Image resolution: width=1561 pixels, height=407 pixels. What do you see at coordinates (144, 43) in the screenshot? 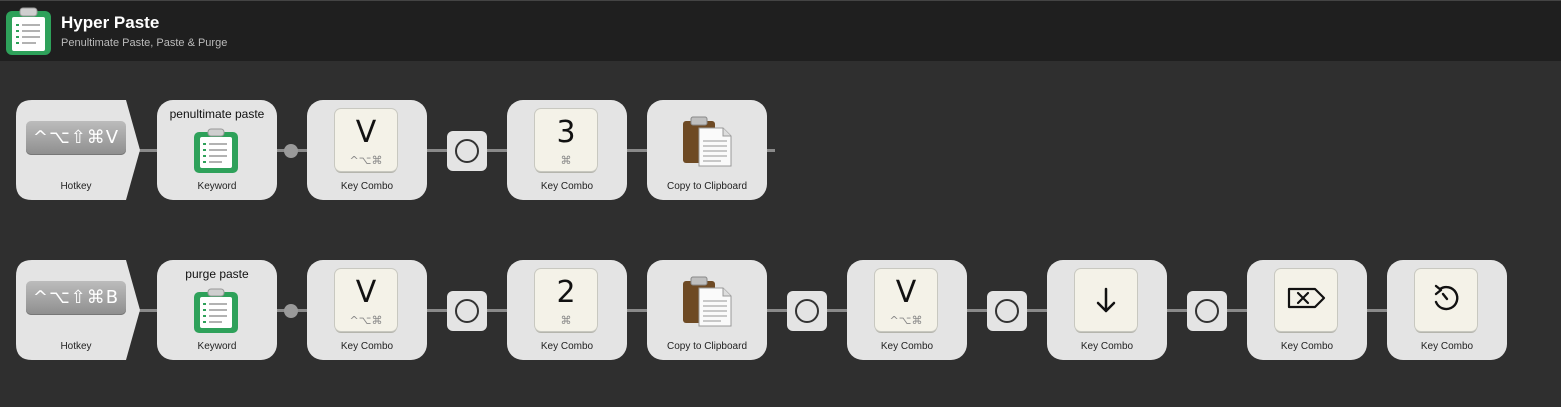
I see `workflow-subtitle: Penultimate Paste, Paste & Purge` at bounding box center [144, 43].